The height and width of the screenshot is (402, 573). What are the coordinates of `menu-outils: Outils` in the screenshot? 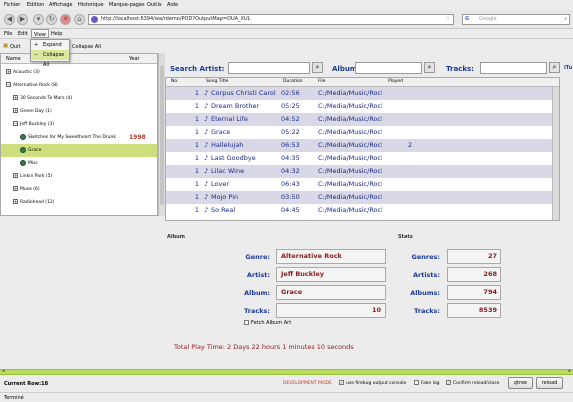 It's located at (154, 5).